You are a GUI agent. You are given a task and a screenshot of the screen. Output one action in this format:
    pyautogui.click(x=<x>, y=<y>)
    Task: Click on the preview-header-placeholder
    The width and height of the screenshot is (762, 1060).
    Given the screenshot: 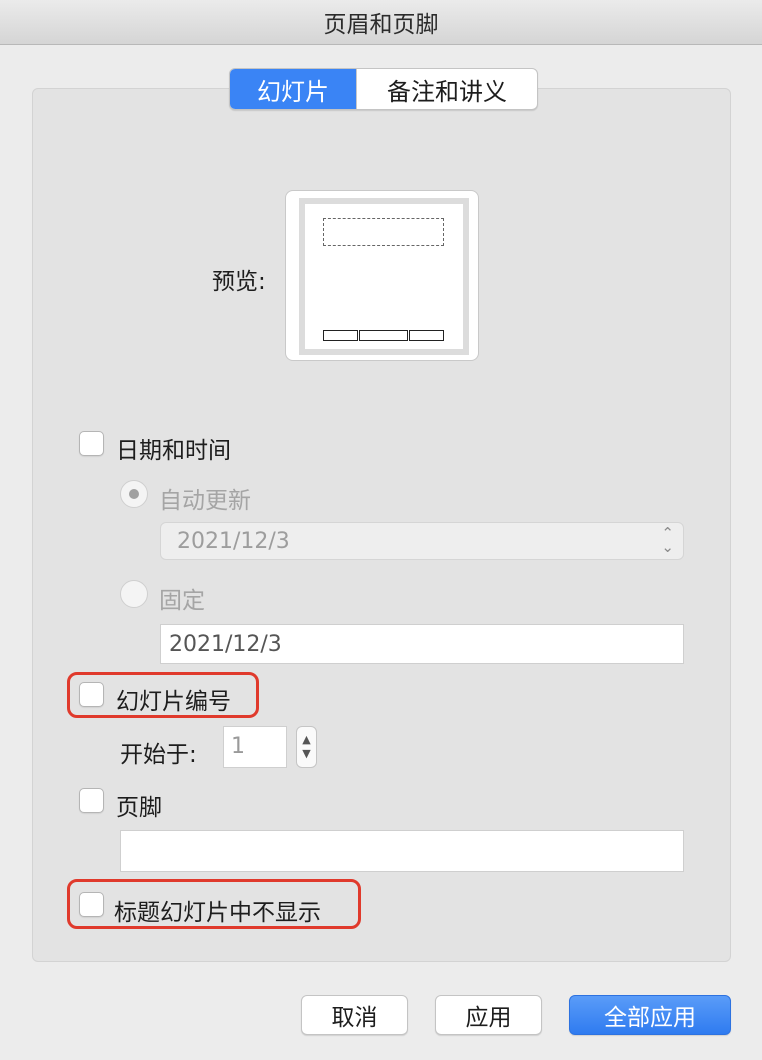 What is the action you would take?
    pyautogui.click(x=383, y=232)
    